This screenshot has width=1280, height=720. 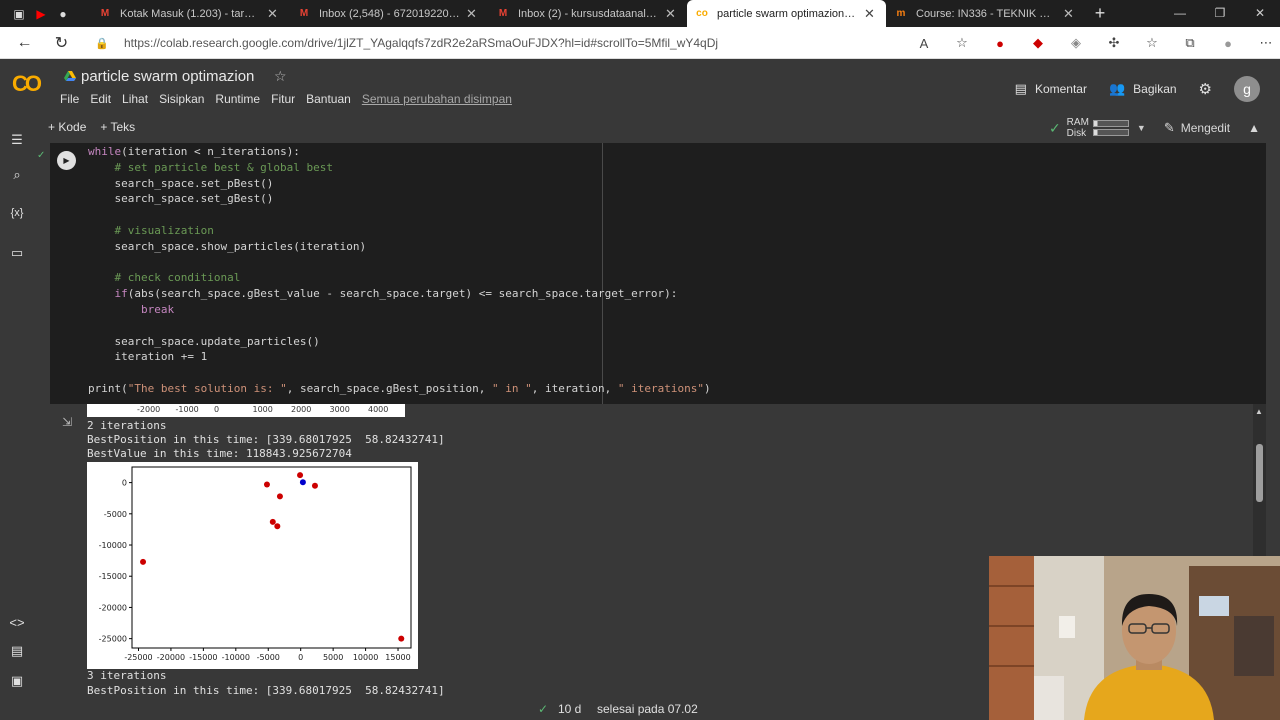 I want to click on collapse-header-icon: ▲, so click(x=1254, y=128).